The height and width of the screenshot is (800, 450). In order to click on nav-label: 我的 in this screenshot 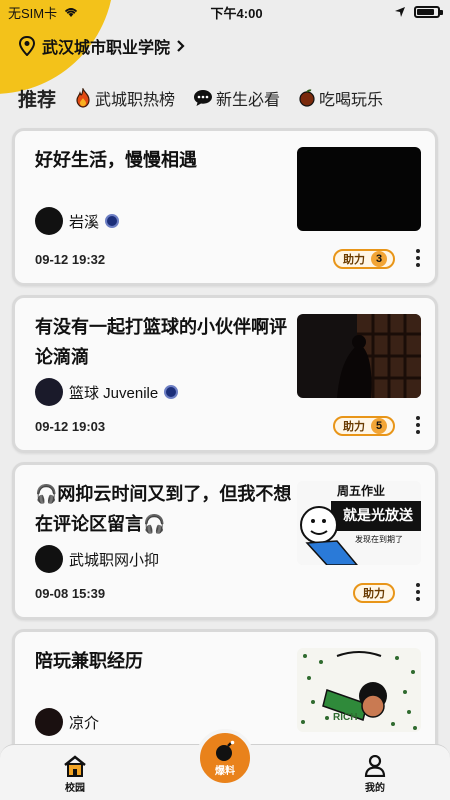, I will do `click(375, 788)`.